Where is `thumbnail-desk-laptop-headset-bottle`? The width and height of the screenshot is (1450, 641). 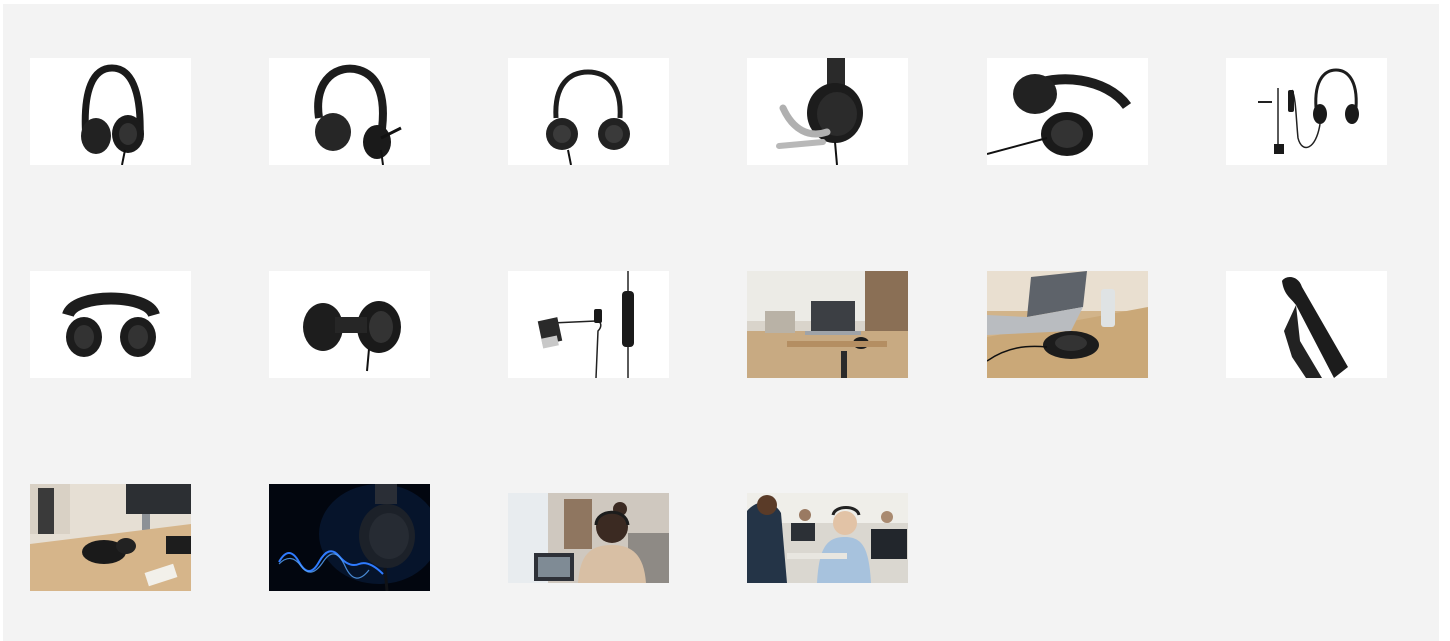
thumbnail-desk-laptop-headset-bottle is located at coordinates (1067, 324).